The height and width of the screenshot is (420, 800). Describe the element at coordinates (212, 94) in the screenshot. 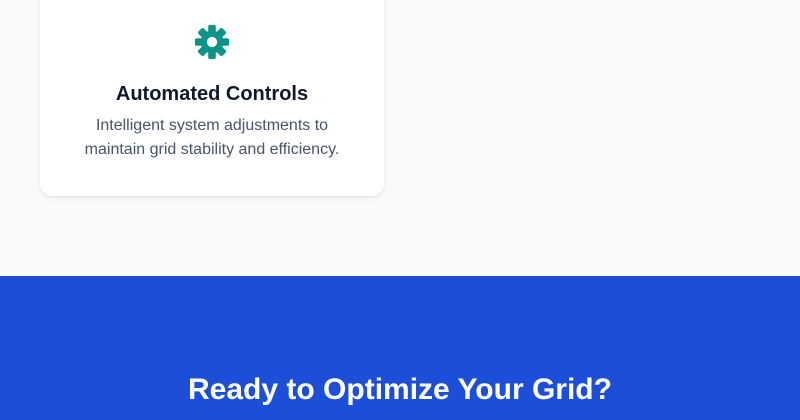

I see `feature-title: Automated Controls` at that location.